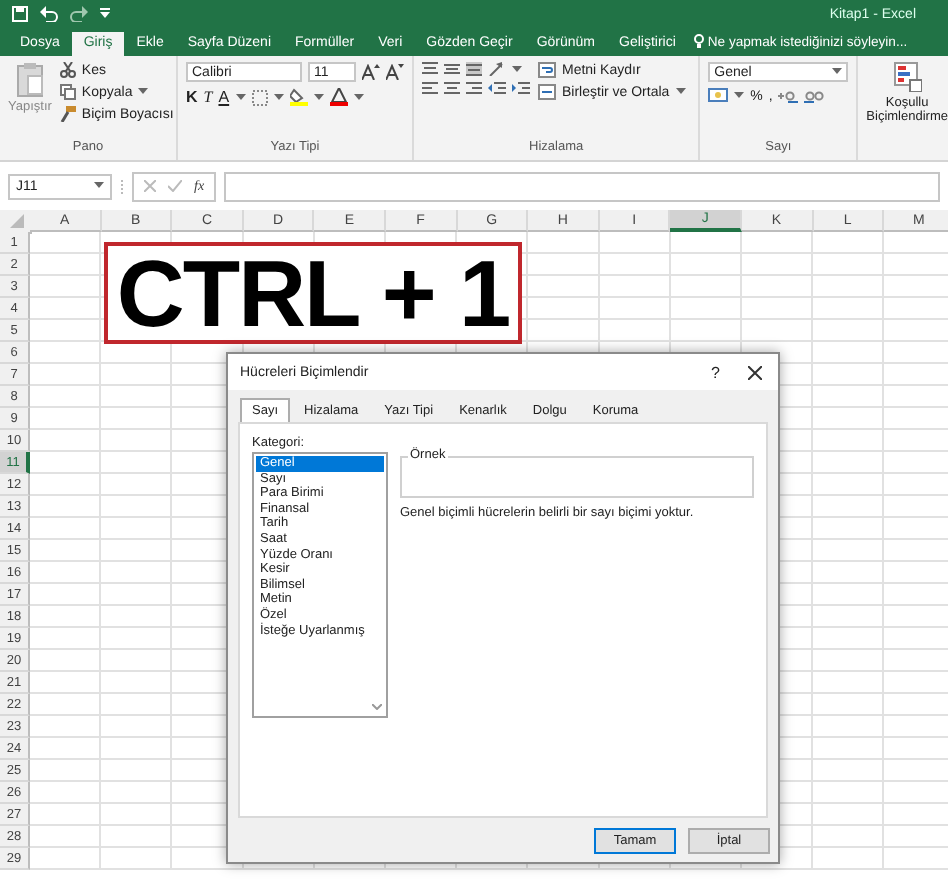 The height and width of the screenshot is (884, 948). I want to click on align-right-icon, so click(474, 89).